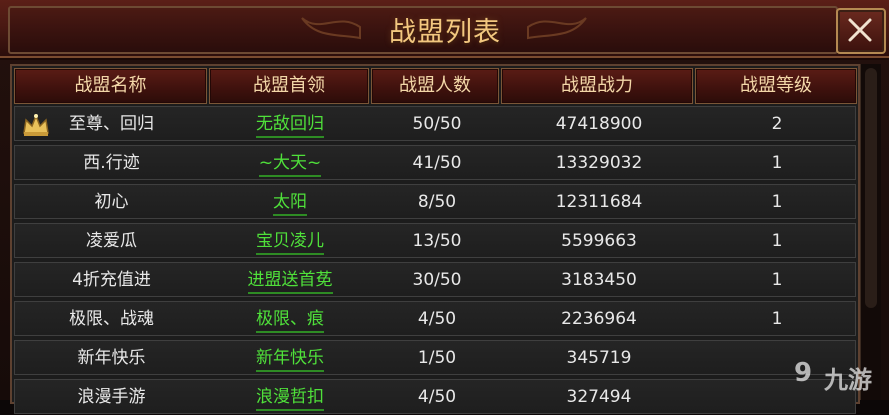 Image resolution: width=889 pixels, height=415 pixels. I want to click on guild-power: 3183450, so click(599, 280).